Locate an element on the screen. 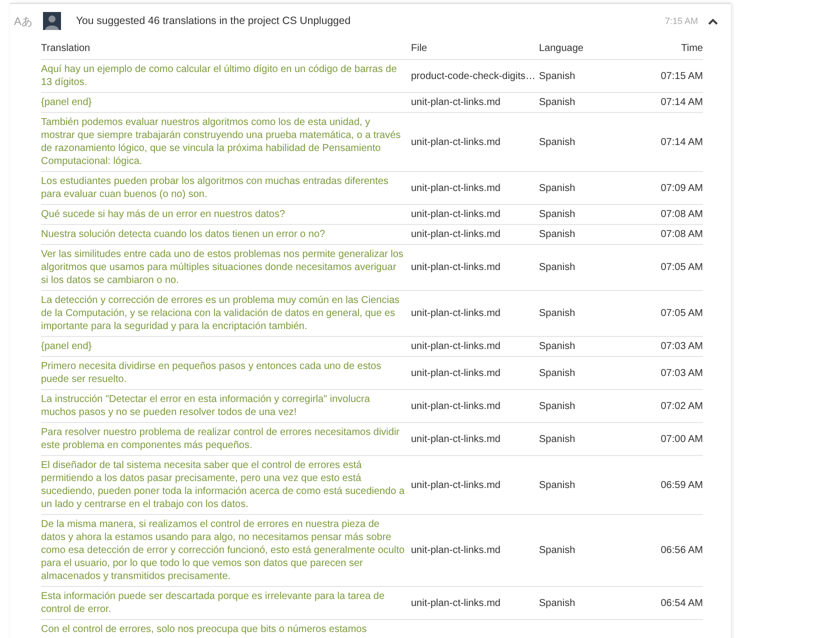 This screenshot has width=837, height=638. time-text: 07:15 AM is located at coordinates (681, 76).